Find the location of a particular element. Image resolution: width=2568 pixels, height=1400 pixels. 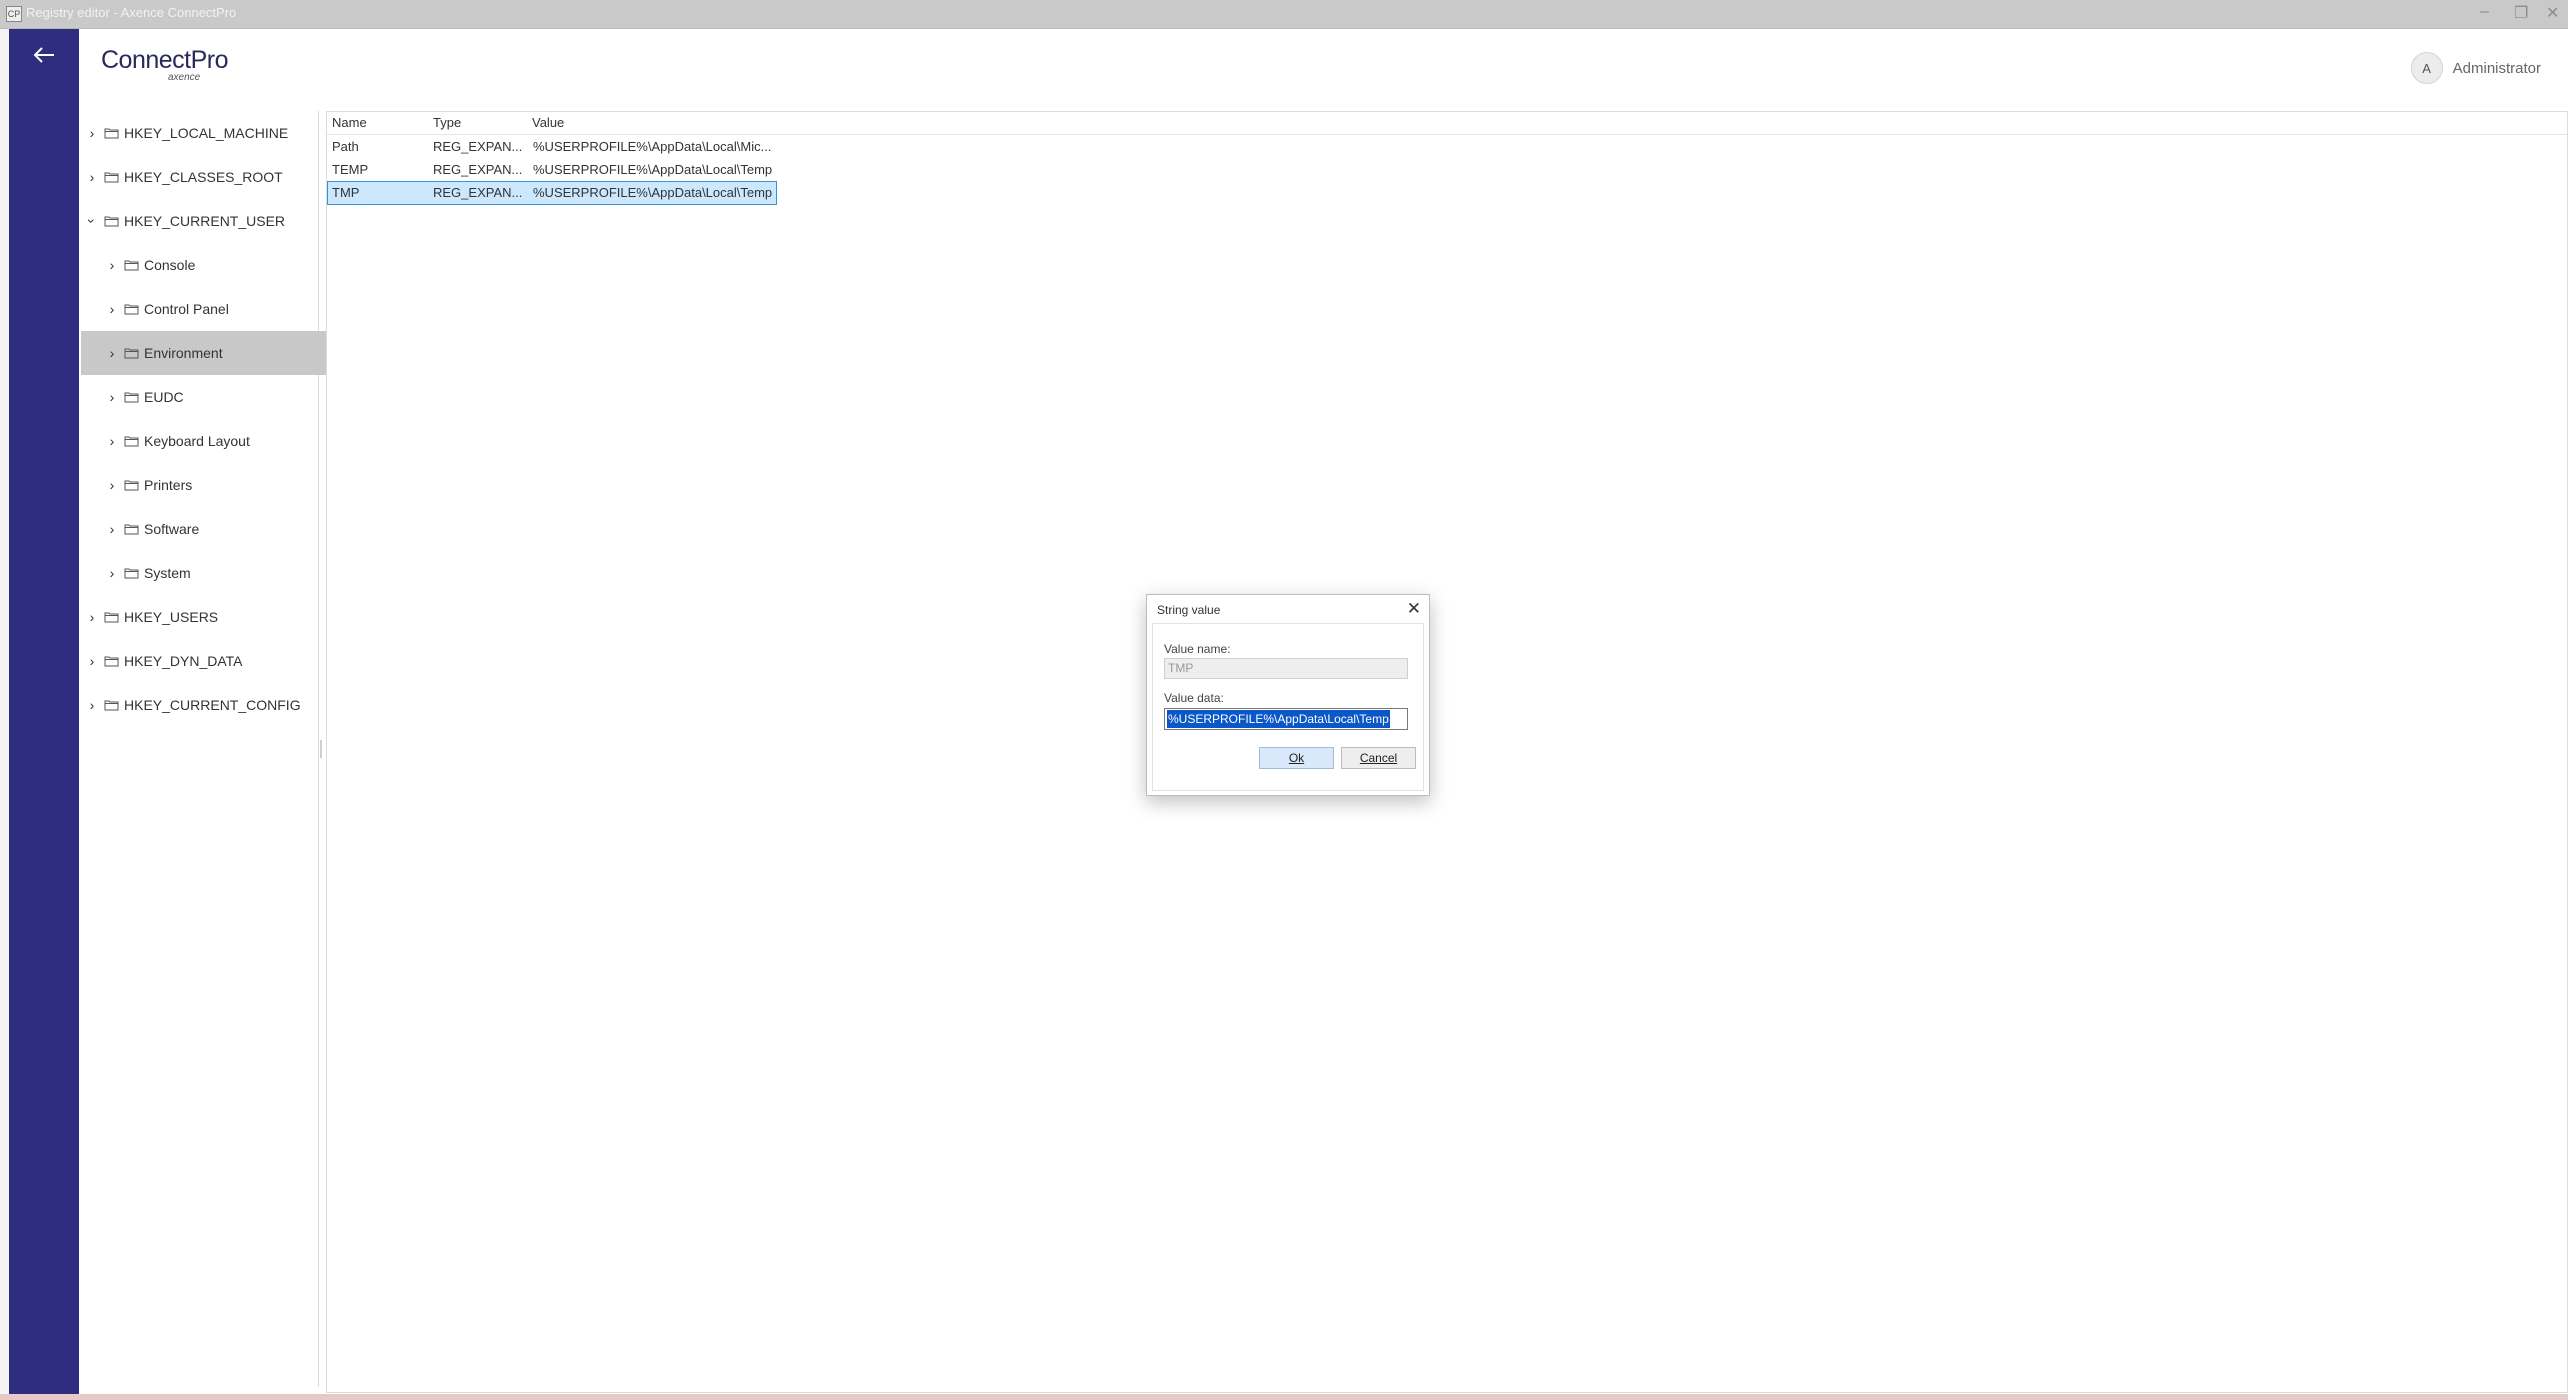

app-icon: CP is located at coordinates (14, 14).